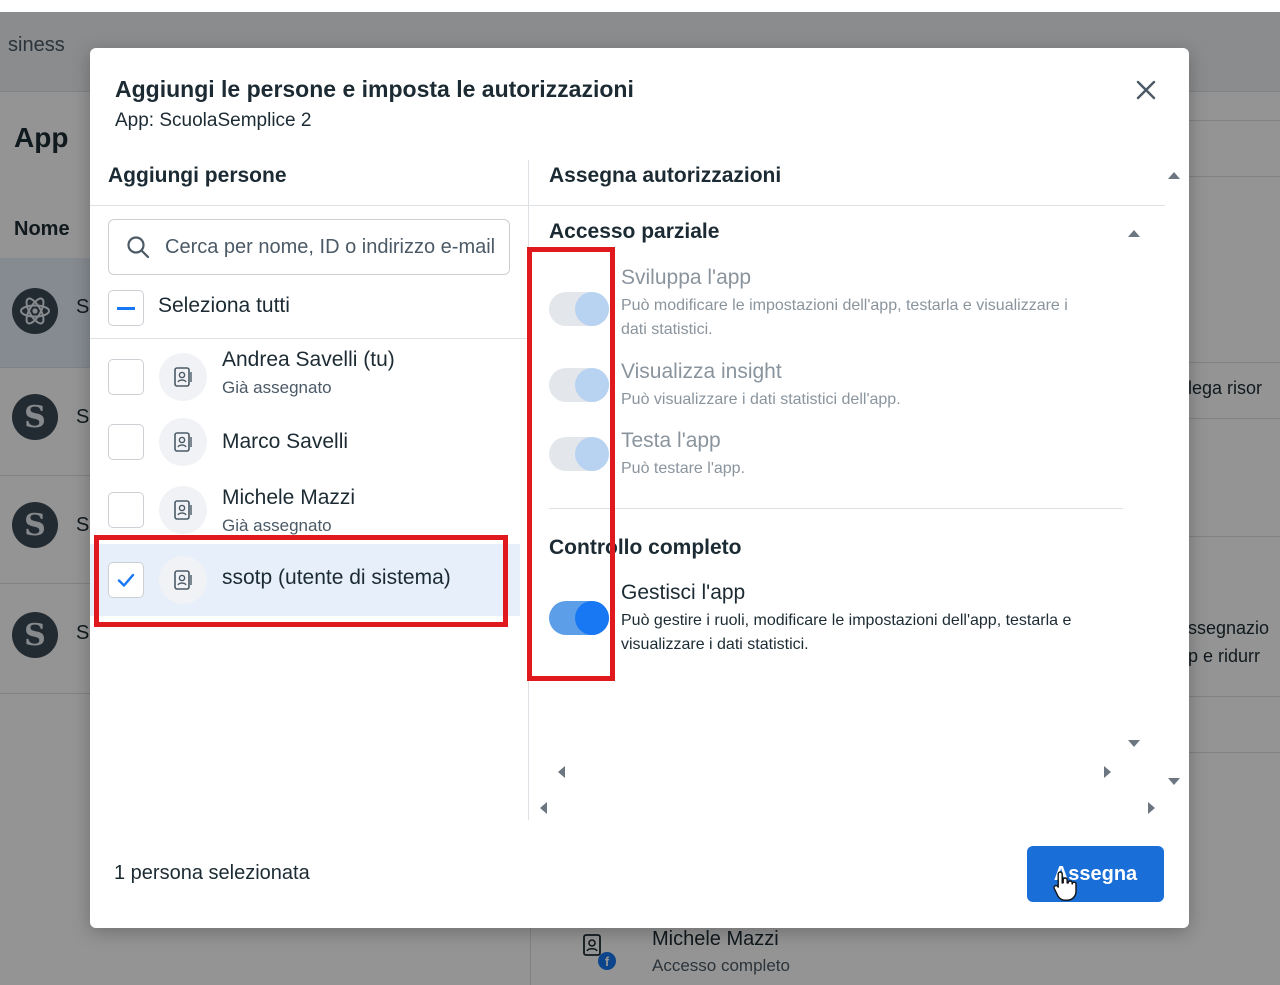 Image resolution: width=1280 pixels, height=985 pixels. I want to click on scroll-down-arrow, so click(1174, 781).